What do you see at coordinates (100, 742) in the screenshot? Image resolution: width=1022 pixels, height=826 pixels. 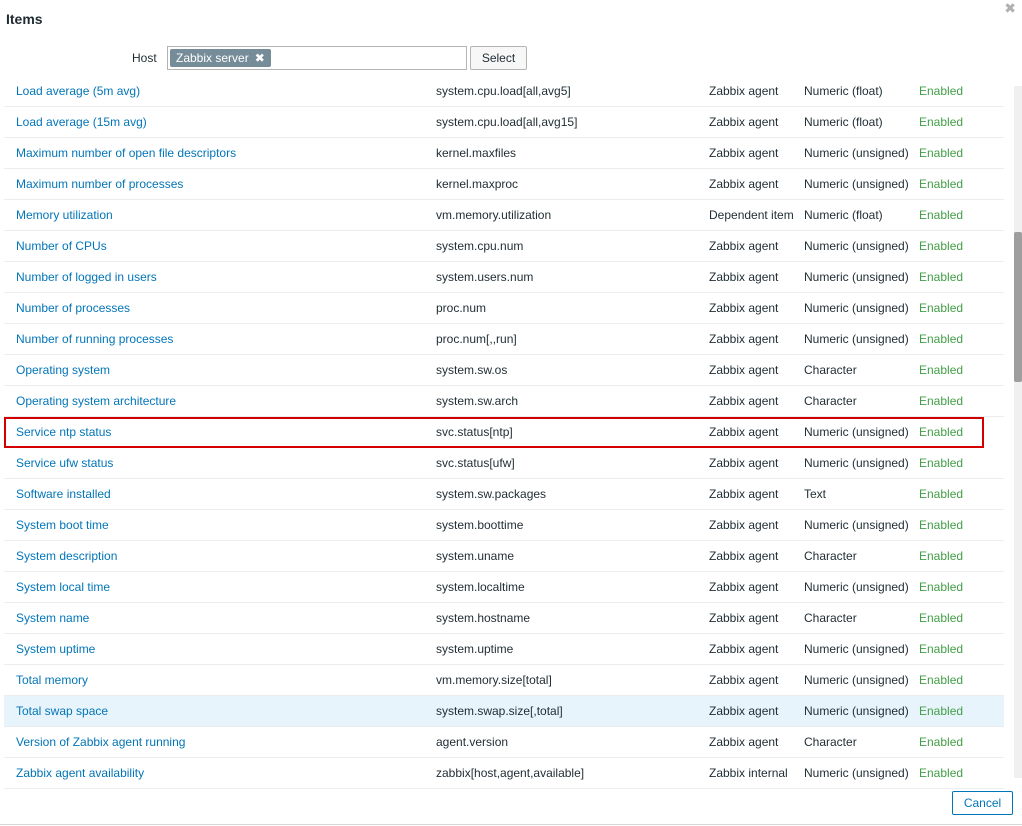 I see `item-name-link: Version of Zabbix agent running` at bounding box center [100, 742].